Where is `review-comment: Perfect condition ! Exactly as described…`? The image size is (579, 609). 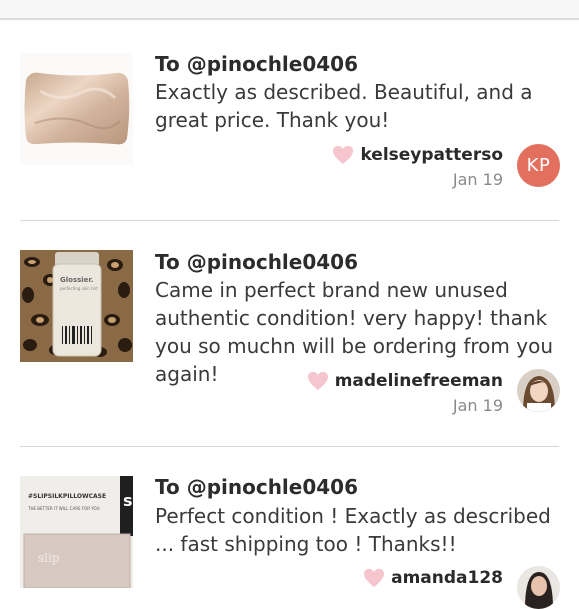 review-comment: Perfect condition ! Exactly as described… is located at coordinates (353, 530).